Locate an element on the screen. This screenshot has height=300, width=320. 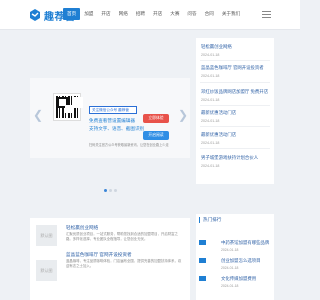
nav-item-about: 关于我们 is located at coordinates (231, 14).